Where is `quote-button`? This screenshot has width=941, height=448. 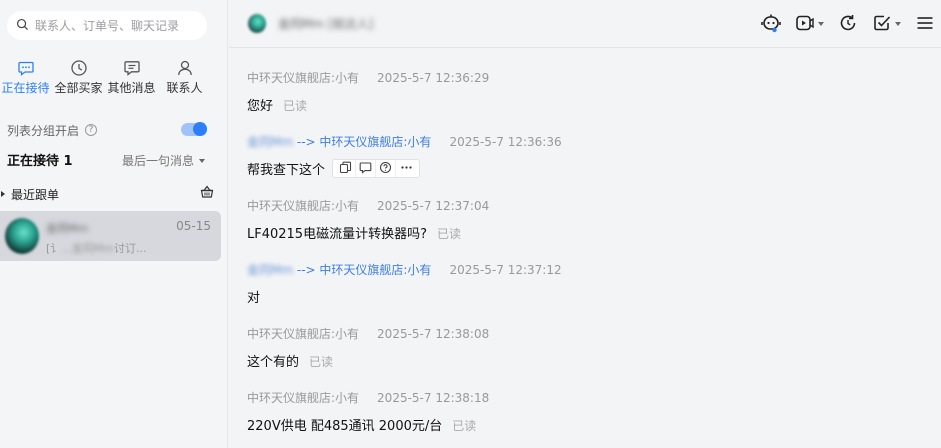 quote-button is located at coordinates (366, 168).